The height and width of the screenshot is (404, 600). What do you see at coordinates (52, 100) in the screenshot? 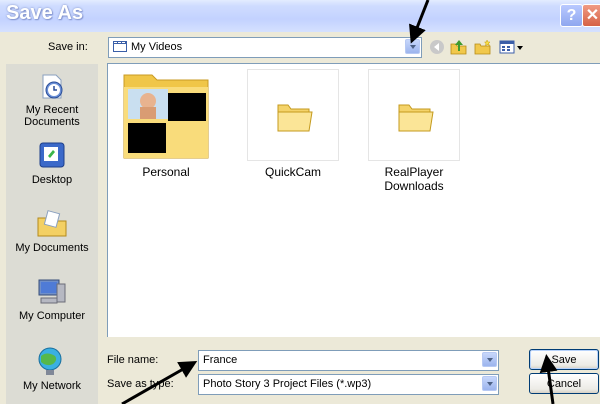
I see `place-my-recent-documents: My Recent Documents` at bounding box center [52, 100].